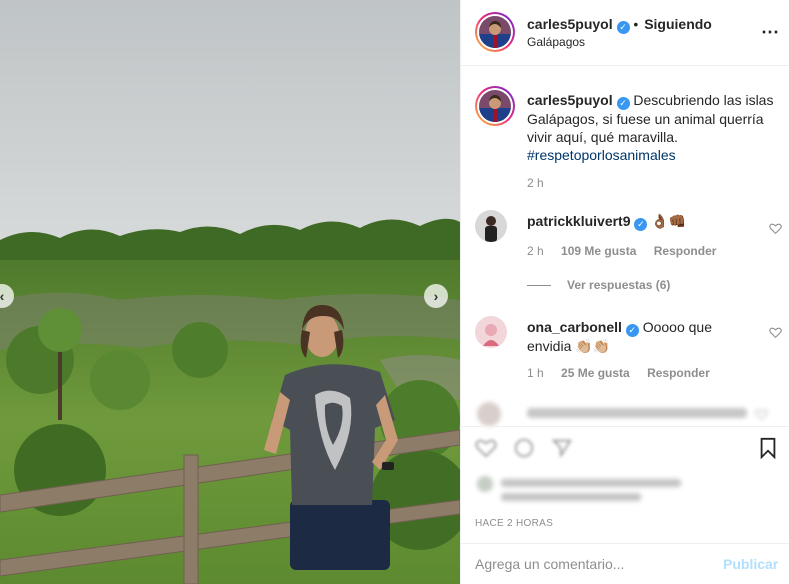 The height and width of the screenshot is (584, 789). I want to click on comment-meta: 2 h 109 Me gusta Responder, so click(628, 251).